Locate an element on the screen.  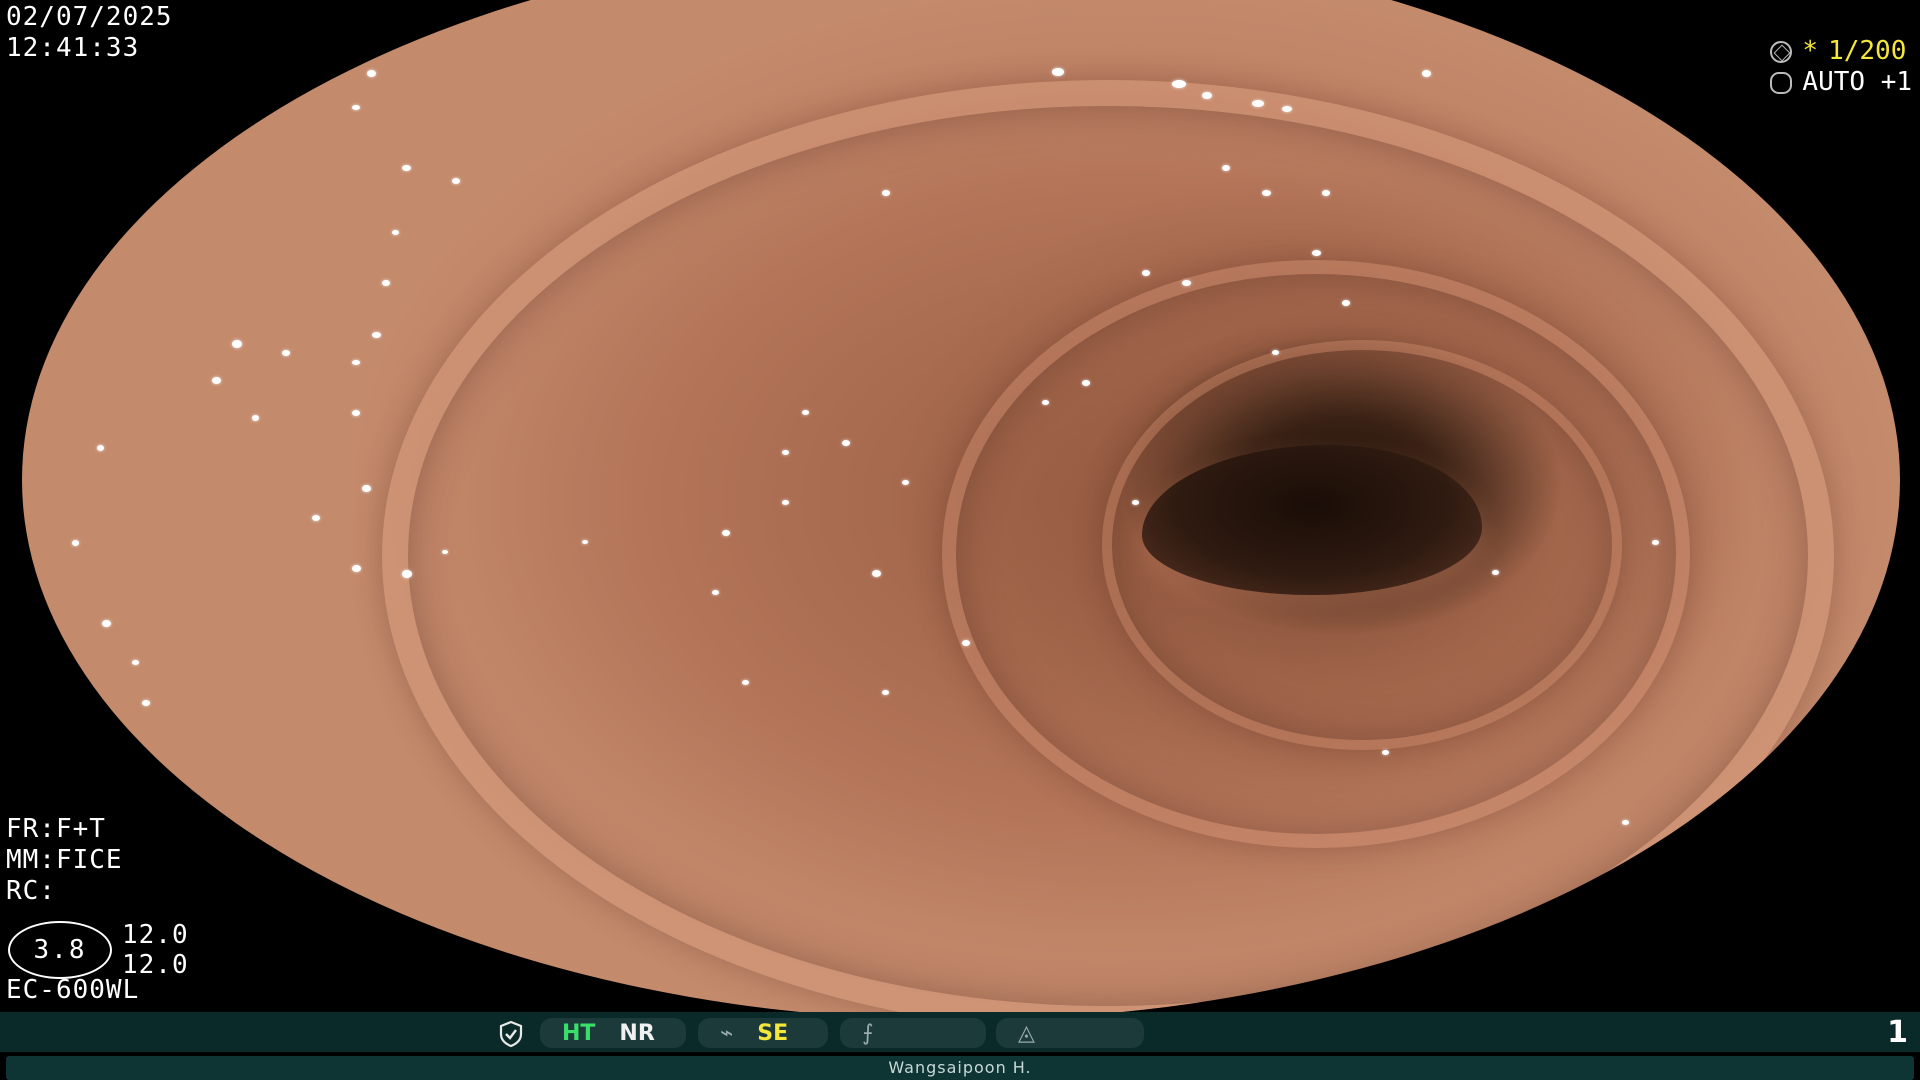
datetime: 02/07/2025 12:41:33 is located at coordinates (89, 33).